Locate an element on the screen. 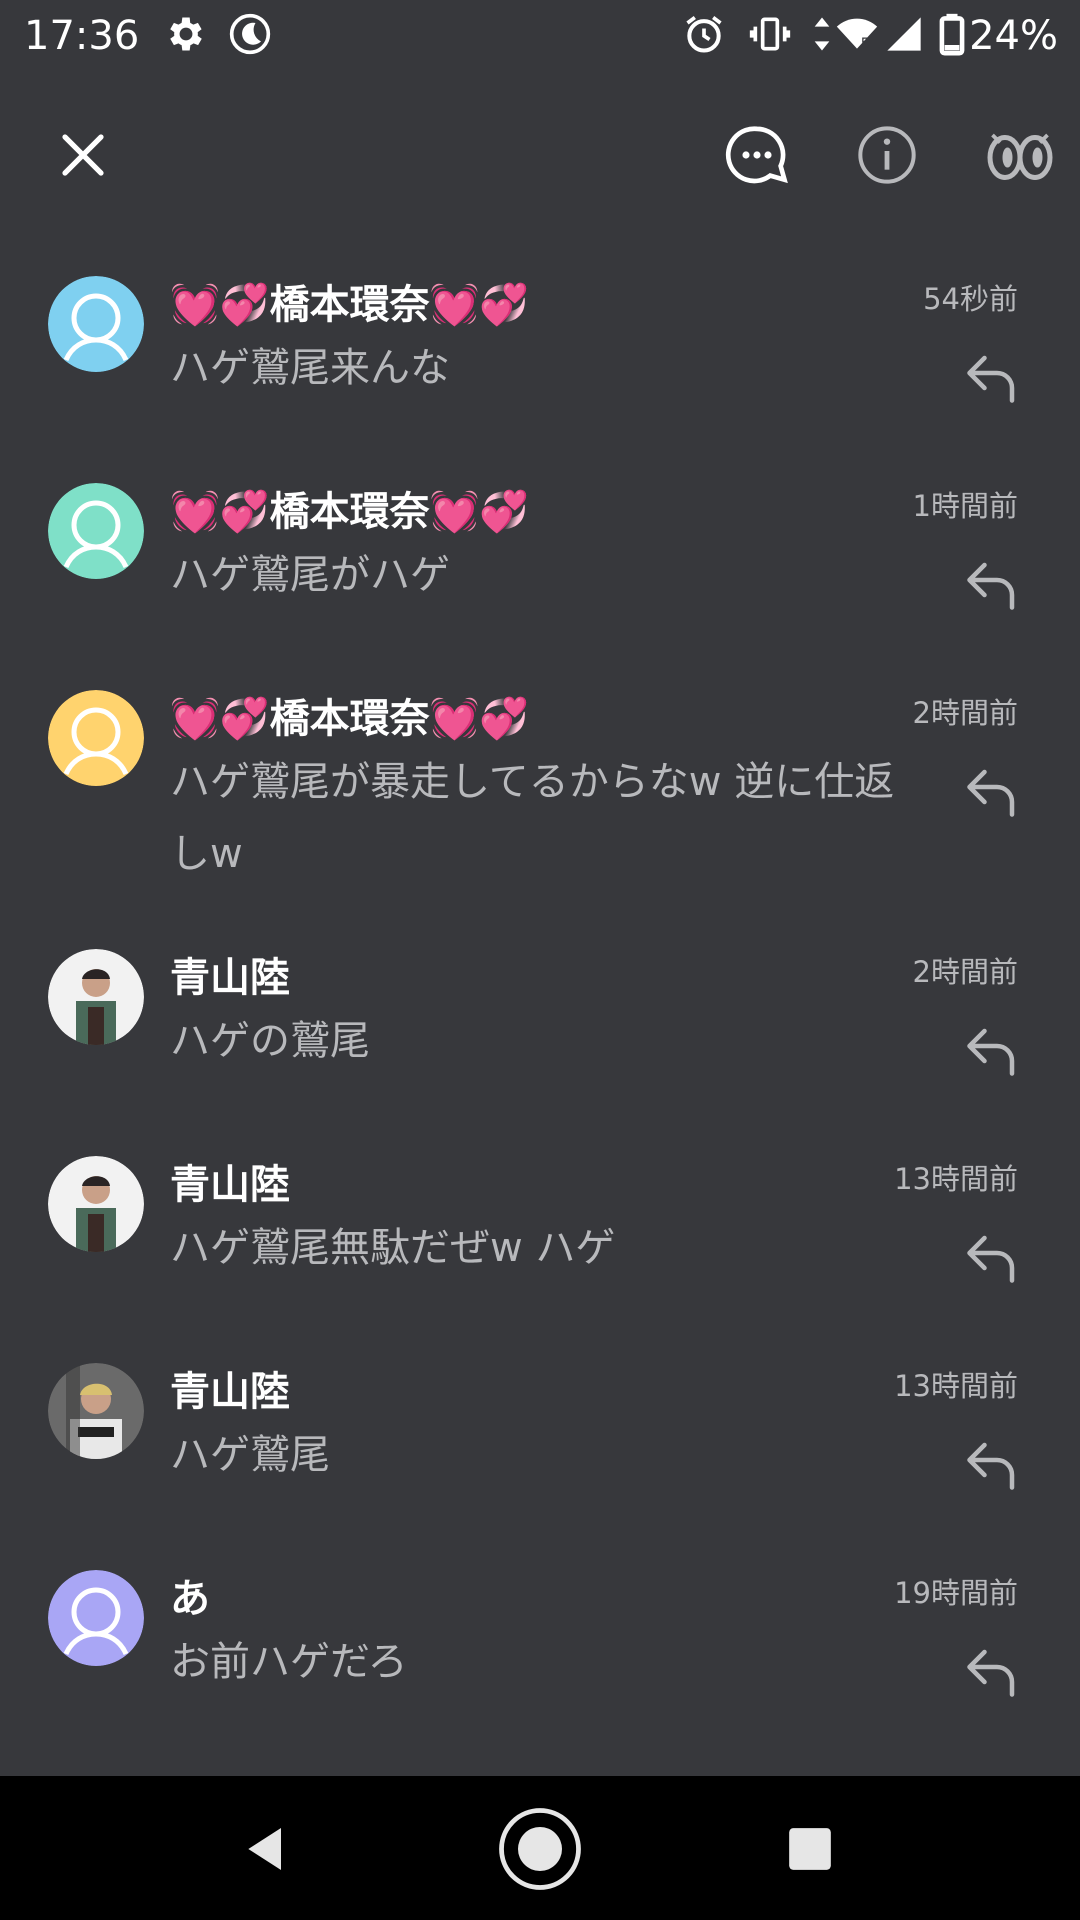 This screenshot has width=1080, height=1920. message-text: ハゲの鷲尾 is located at coordinates (270, 1041).